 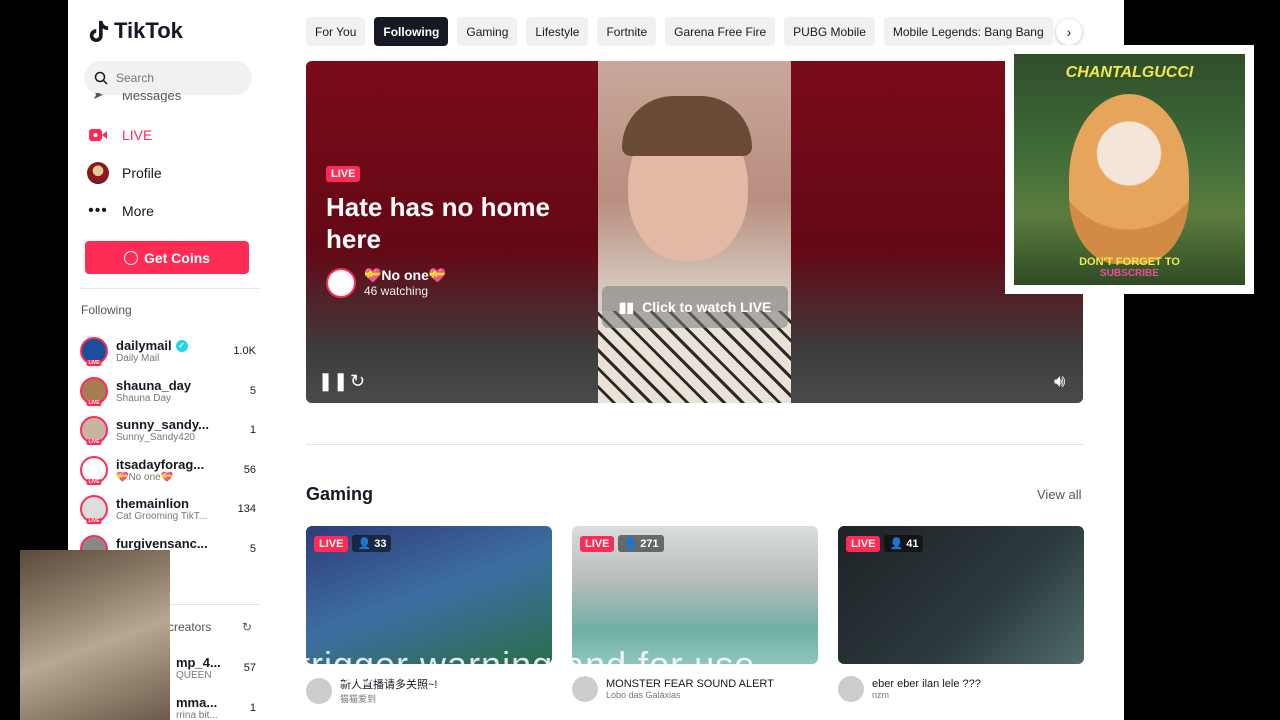 What do you see at coordinates (130, 257) in the screenshot?
I see `coin-icon` at bounding box center [130, 257].